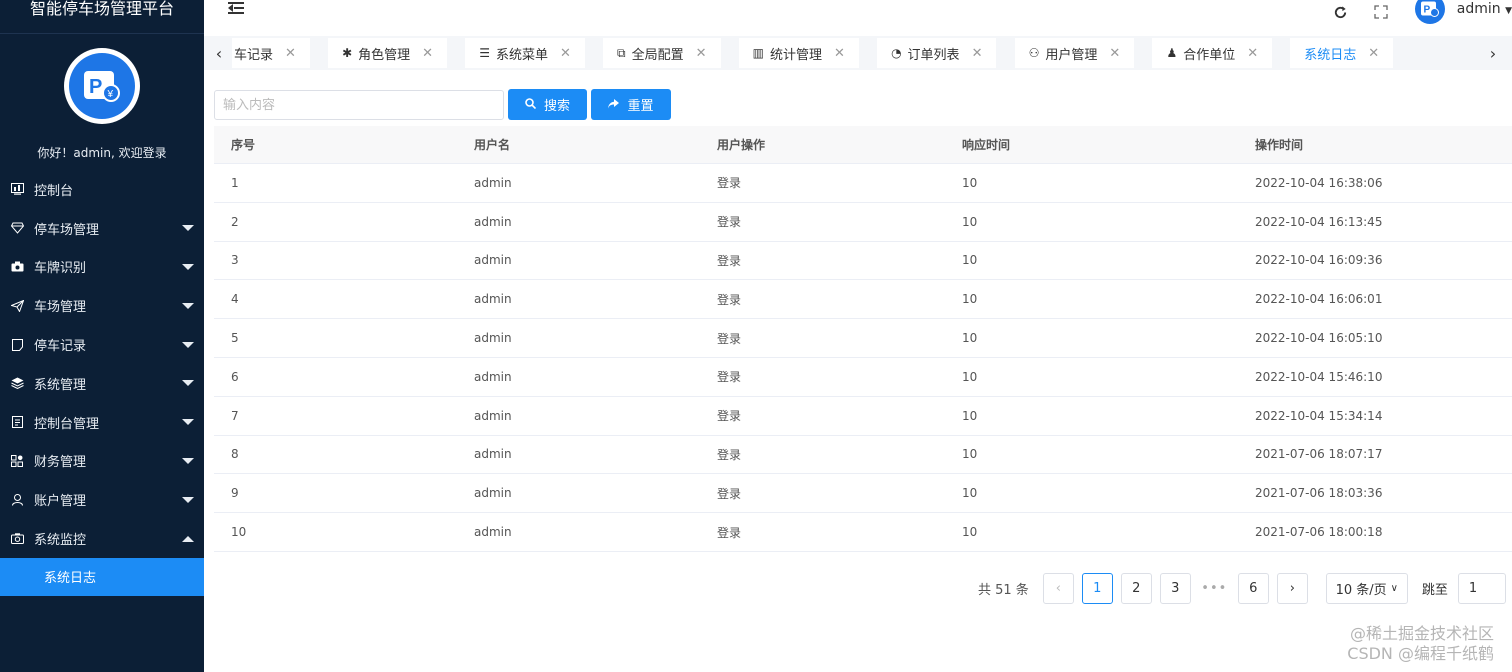  I want to click on tab-statistics: ▥ 统计管理 ✕, so click(798, 53).